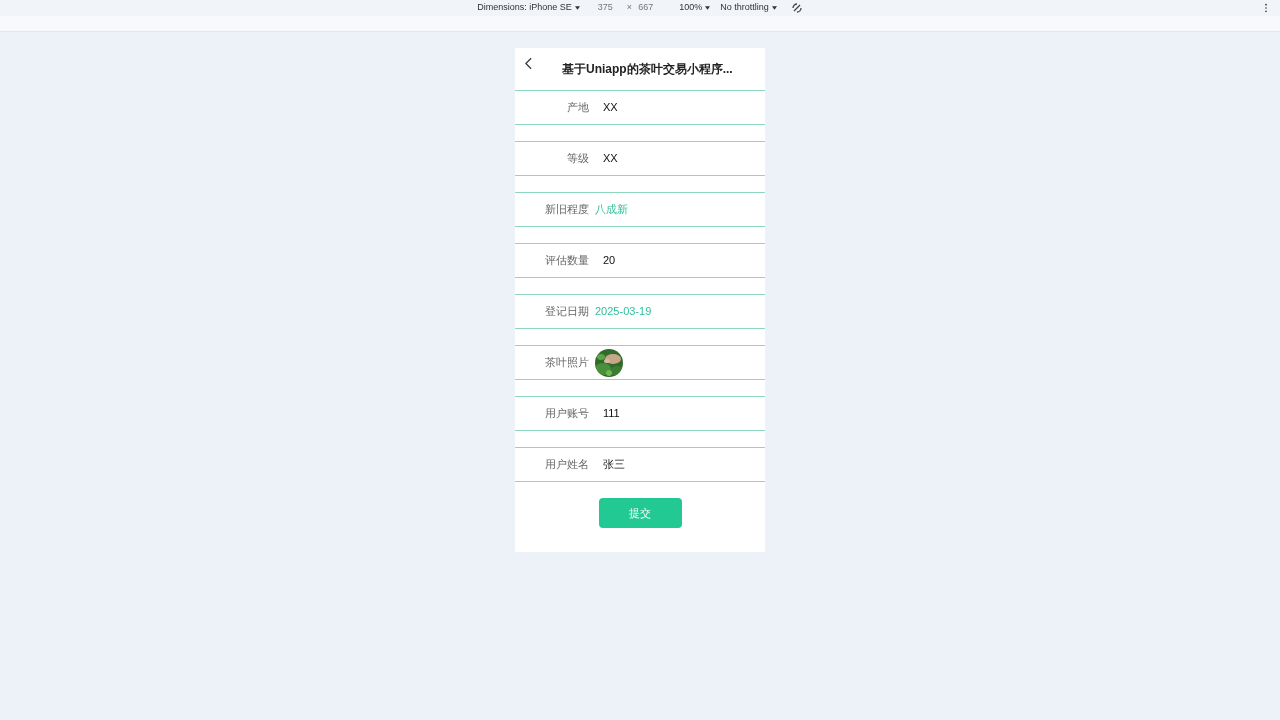 The image size is (1280, 720). Describe the element at coordinates (796, 8) in the screenshot. I see `rotate-icon` at that location.